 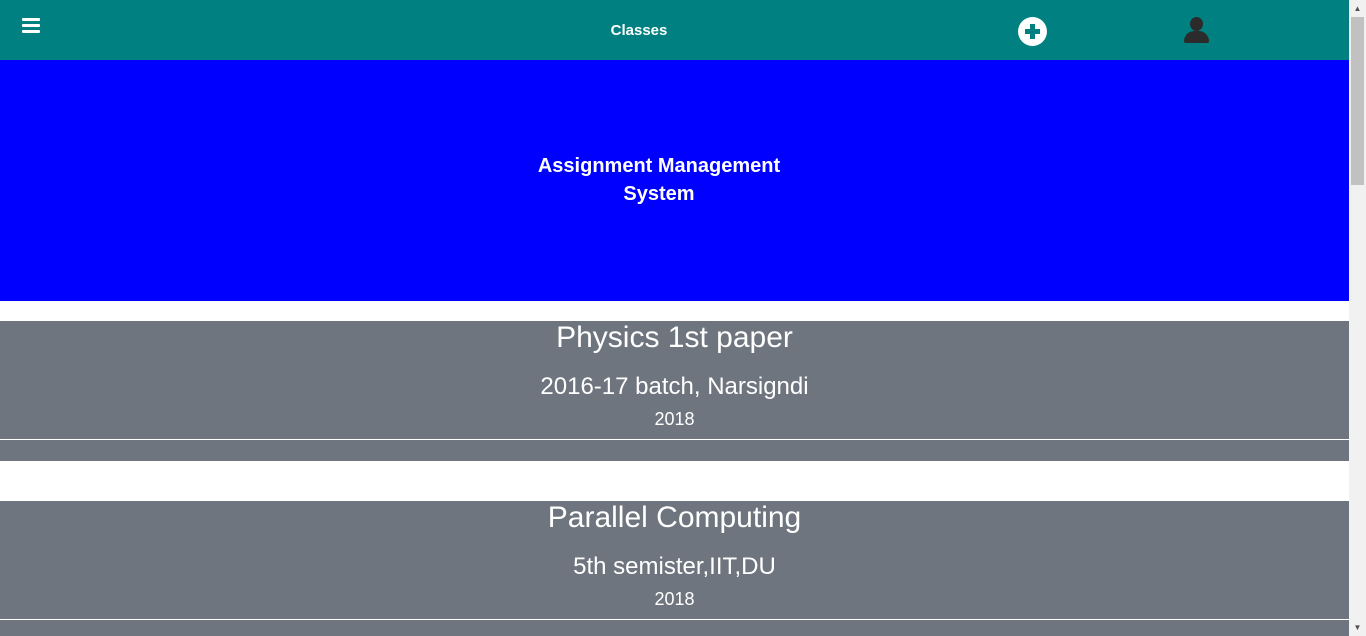 What do you see at coordinates (1196, 30) in the screenshot?
I see `user-icon` at bounding box center [1196, 30].